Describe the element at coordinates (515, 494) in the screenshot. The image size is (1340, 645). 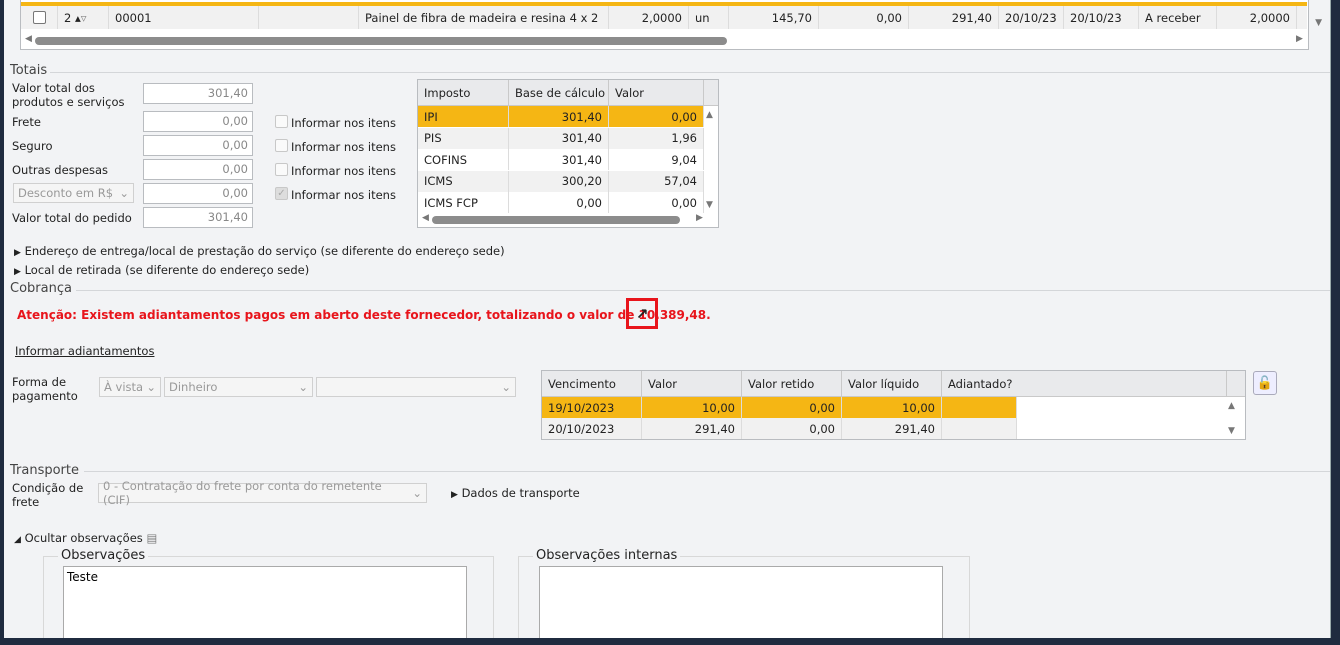
I see `dados-transporte-toggle: ▶ Dados de transporte` at that location.